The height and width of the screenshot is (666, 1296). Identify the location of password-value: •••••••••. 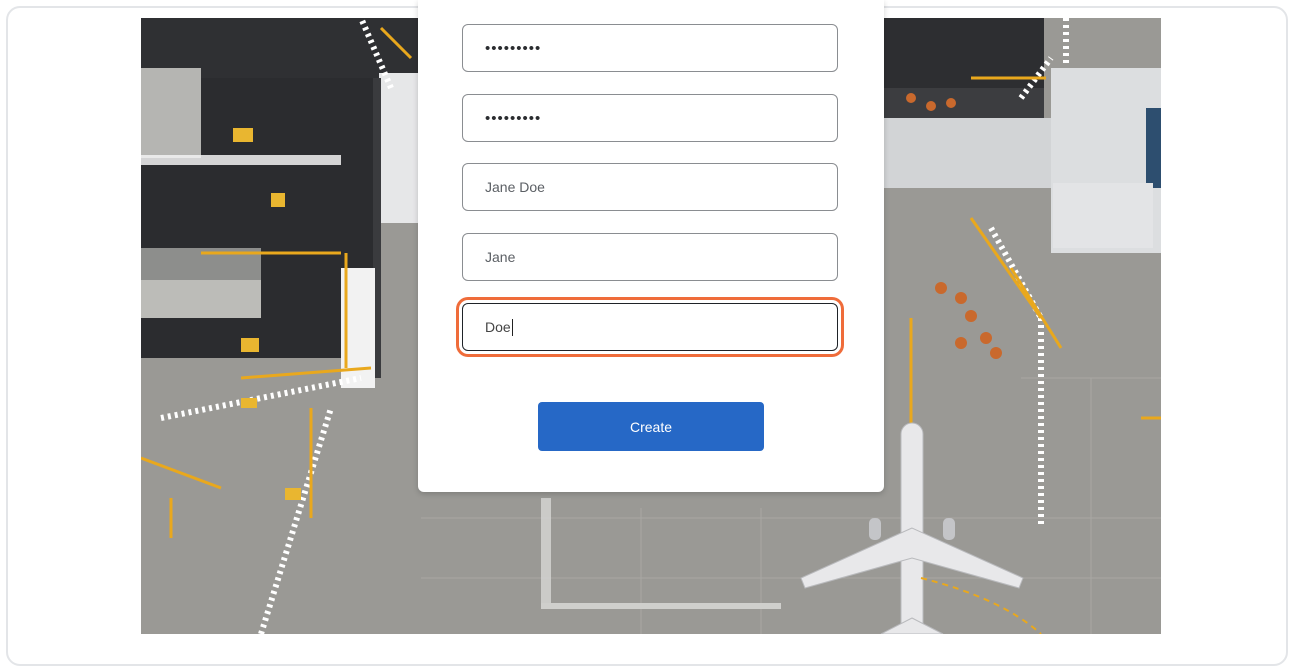
(513, 48).